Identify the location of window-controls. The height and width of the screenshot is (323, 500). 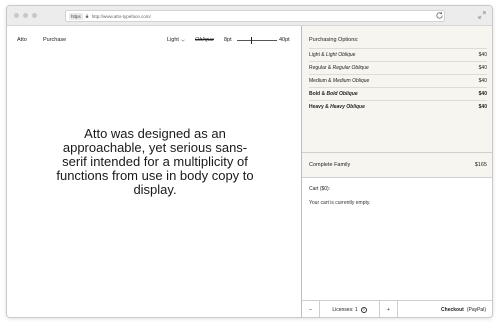
(25, 15).